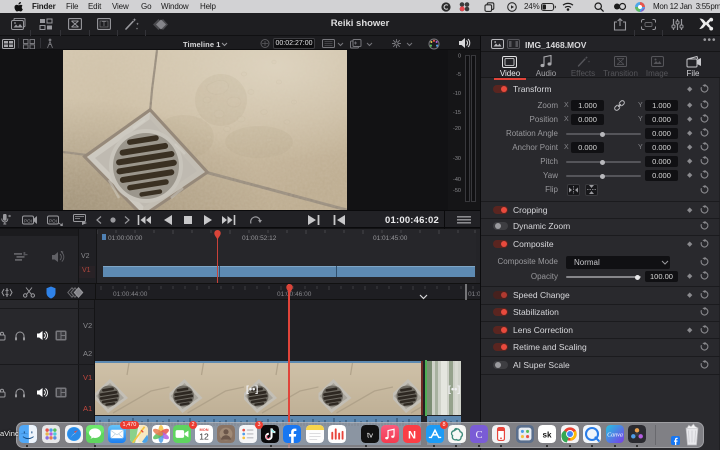 The image size is (720, 450). What do you see at coordinates (615, 436) in the screenshot?
I see `svg-text: Canva` at bounding box center [615, 436].